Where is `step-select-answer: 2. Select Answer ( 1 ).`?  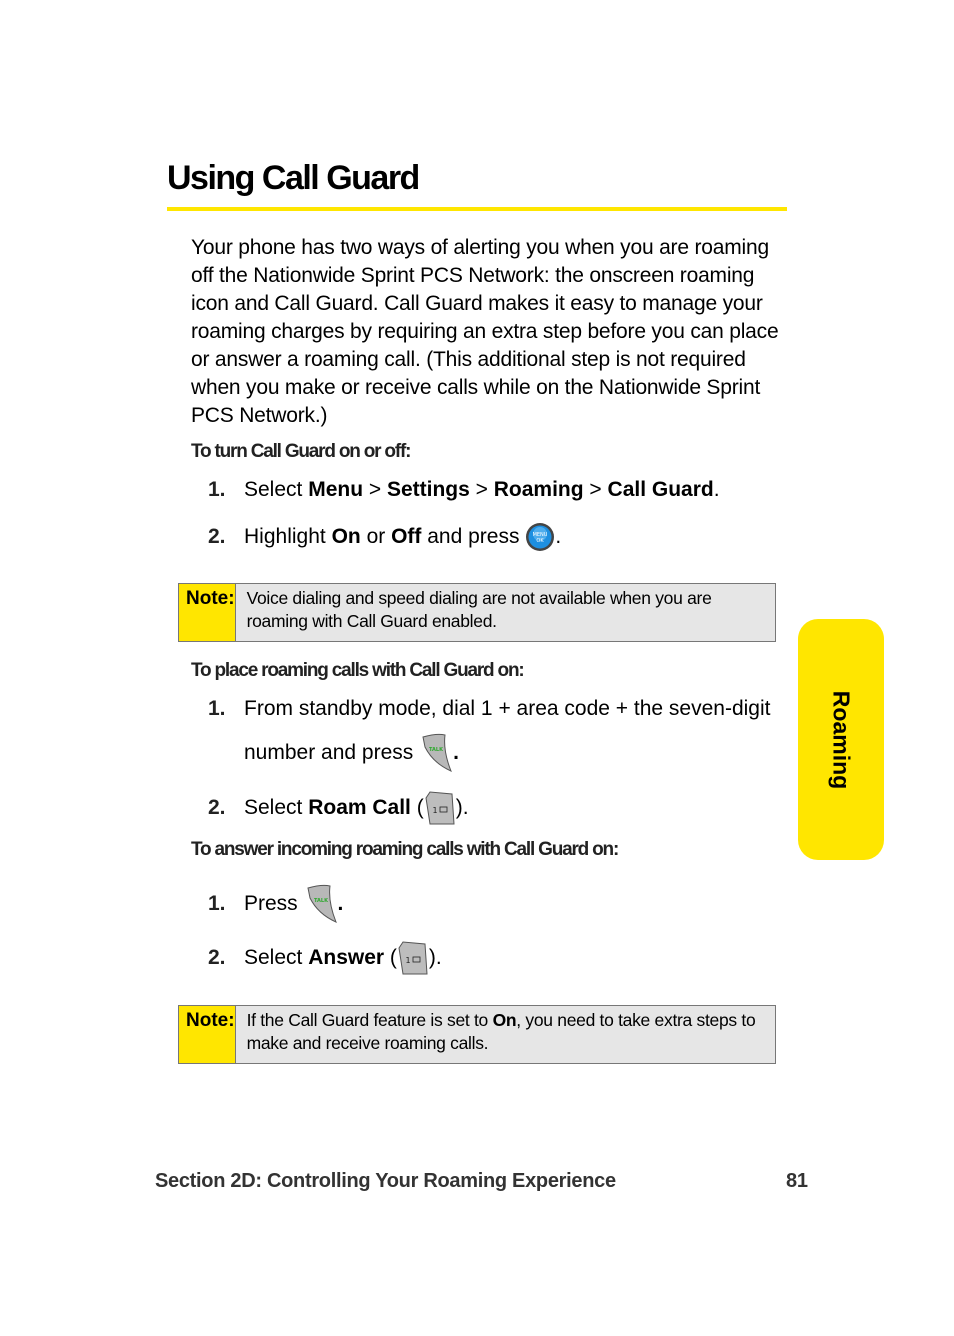
step-select-answer: 2. Select Answer ( 1 ). is located at coordinates (325, 958).